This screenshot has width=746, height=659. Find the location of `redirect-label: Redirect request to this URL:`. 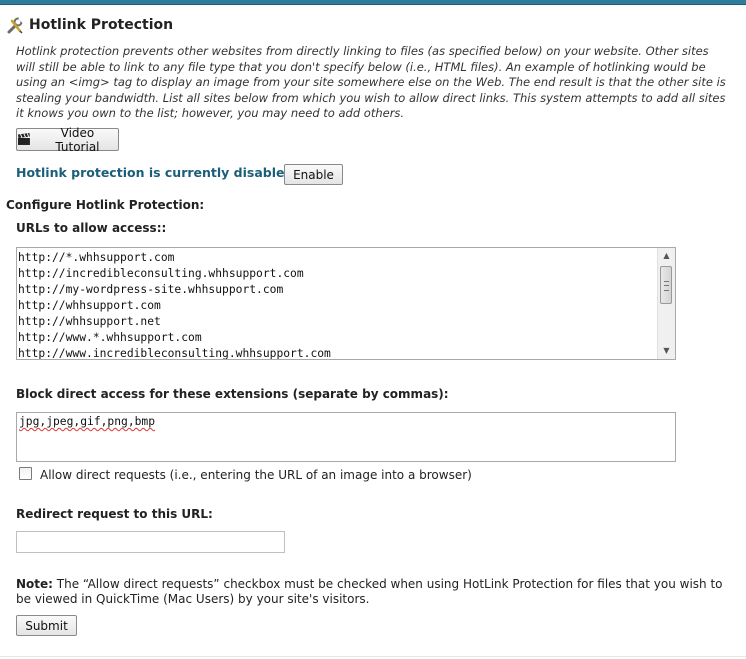

redirect-label: Redirect request to this URL: is located at coordinates (114, 514).